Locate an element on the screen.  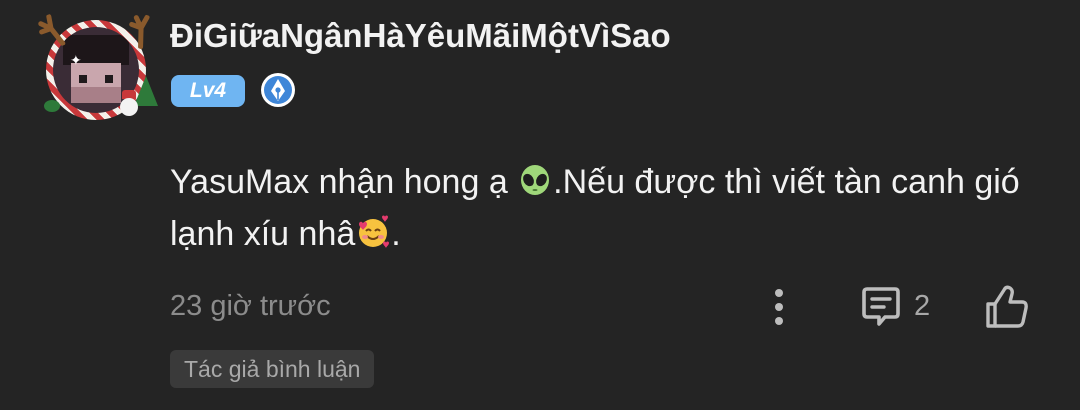
comment-text-part3: . is located at coordinates (396, 234).